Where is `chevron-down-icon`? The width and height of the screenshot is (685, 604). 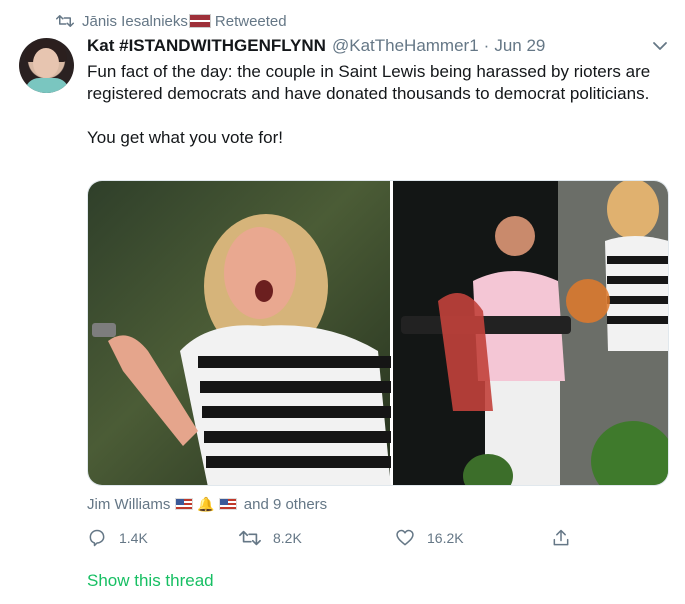
chevron-down-icon is located at coordinates (660, 46).